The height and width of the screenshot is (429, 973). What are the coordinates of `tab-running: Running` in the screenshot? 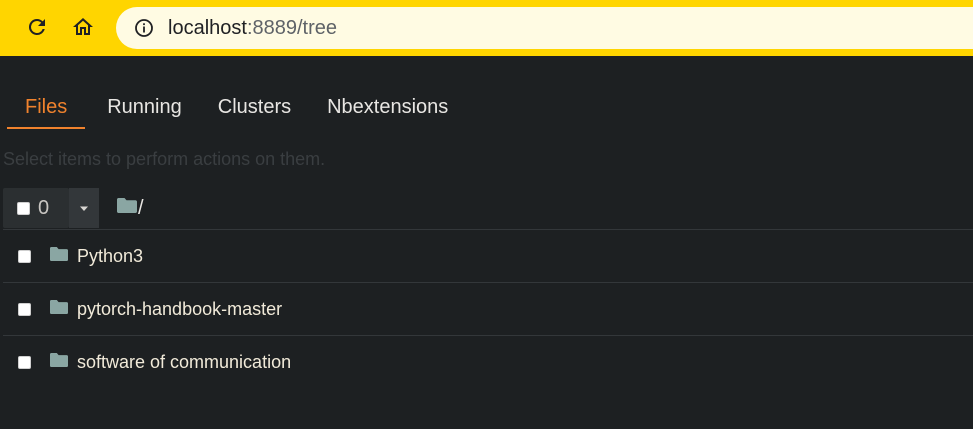 It's located at (144, 107).